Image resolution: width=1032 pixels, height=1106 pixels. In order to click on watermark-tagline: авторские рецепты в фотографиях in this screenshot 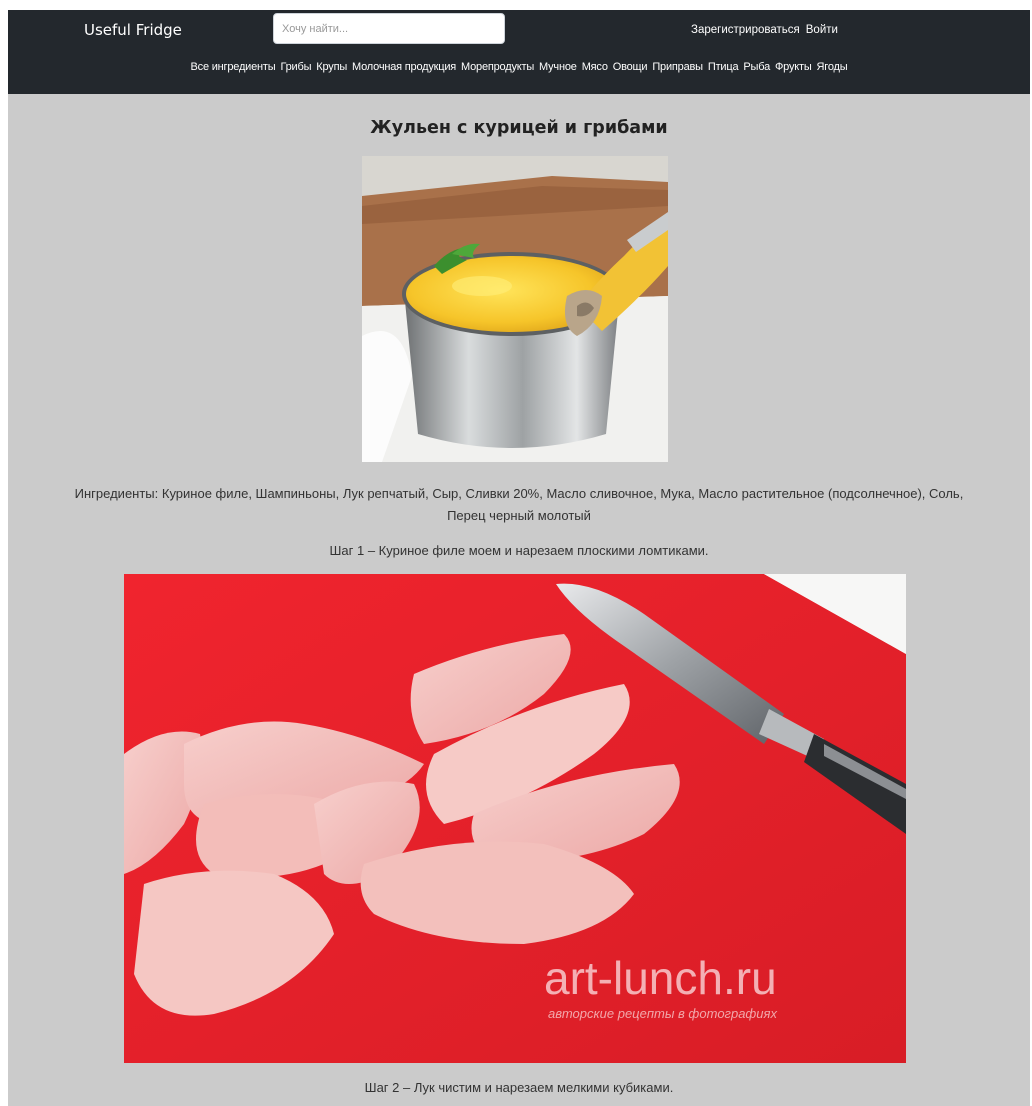, I will do `click(662, 1013)`.